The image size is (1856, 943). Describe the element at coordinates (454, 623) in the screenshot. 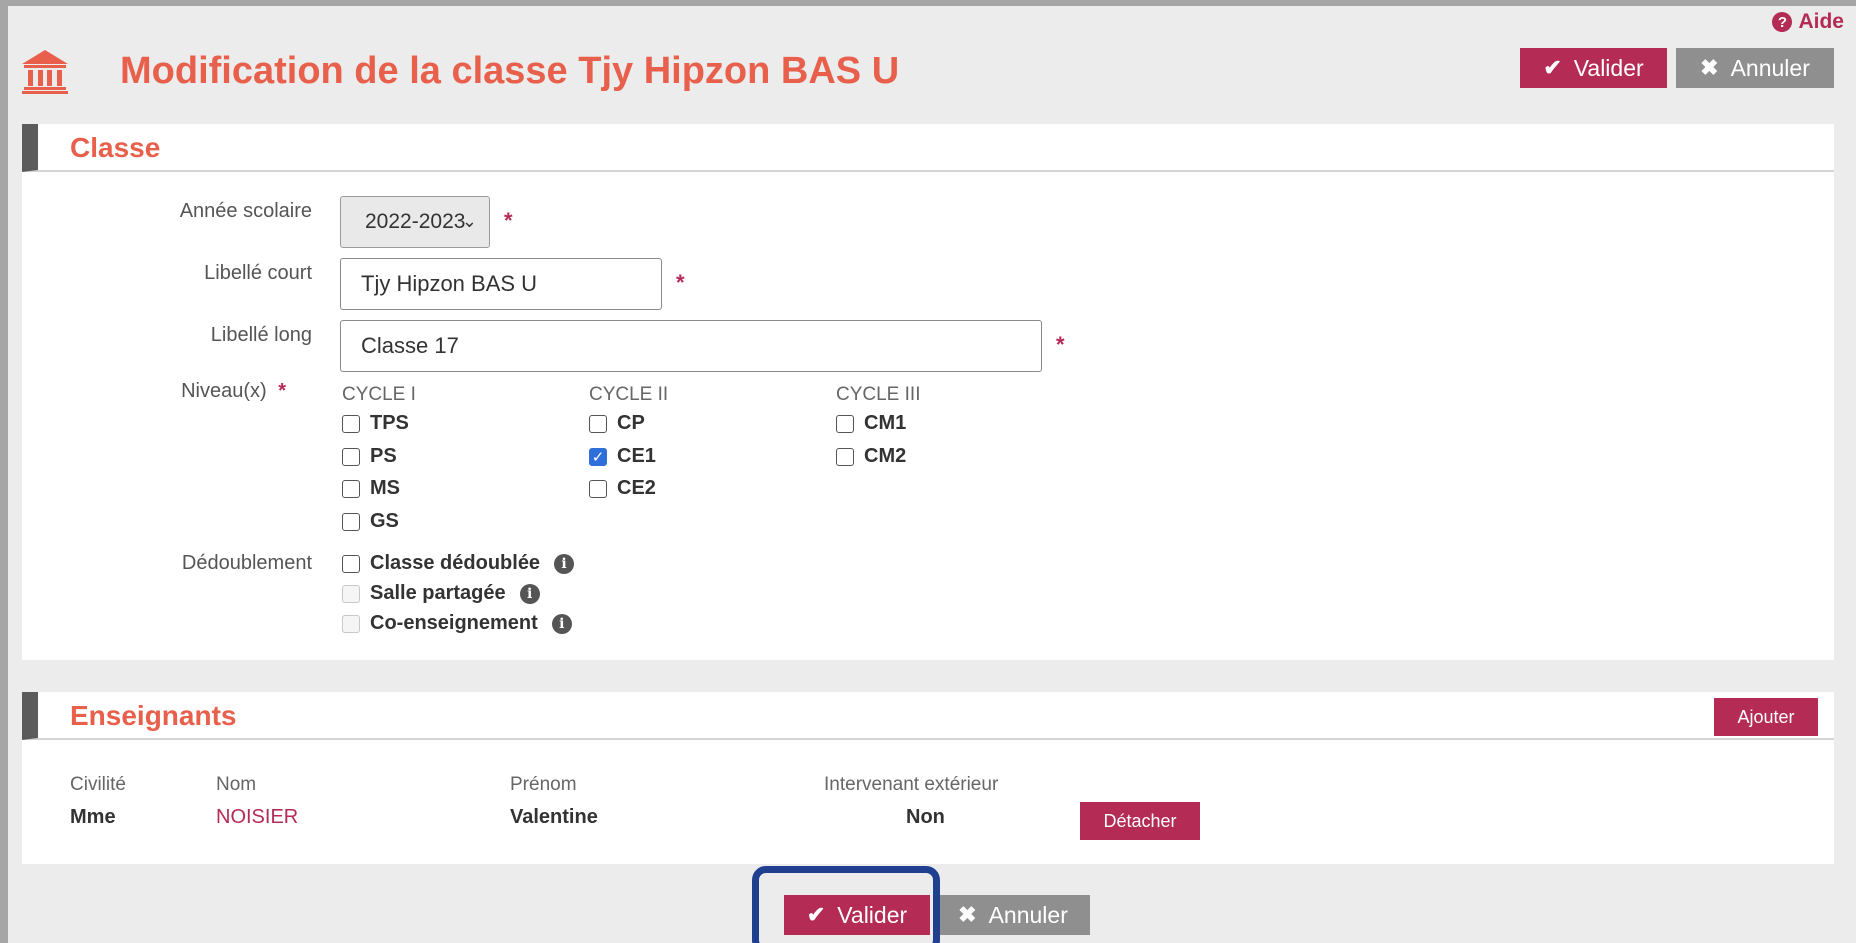

I see `option-label: Co-enseignement` at that location.